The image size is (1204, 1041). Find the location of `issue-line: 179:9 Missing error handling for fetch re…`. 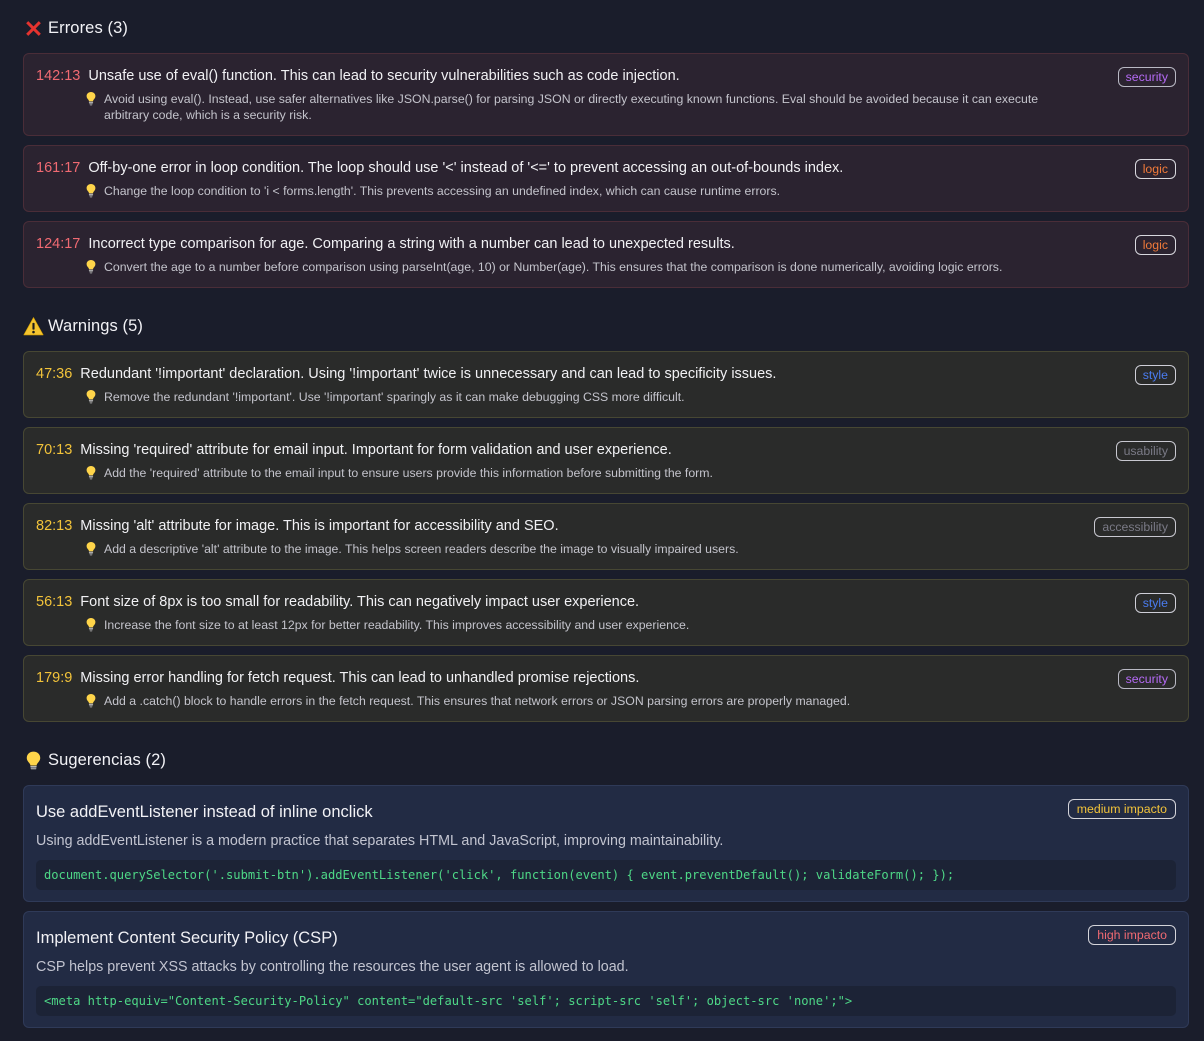

issue-line: 179:9 Missing error handling for fetch re… is located at coordinates (606, 678).